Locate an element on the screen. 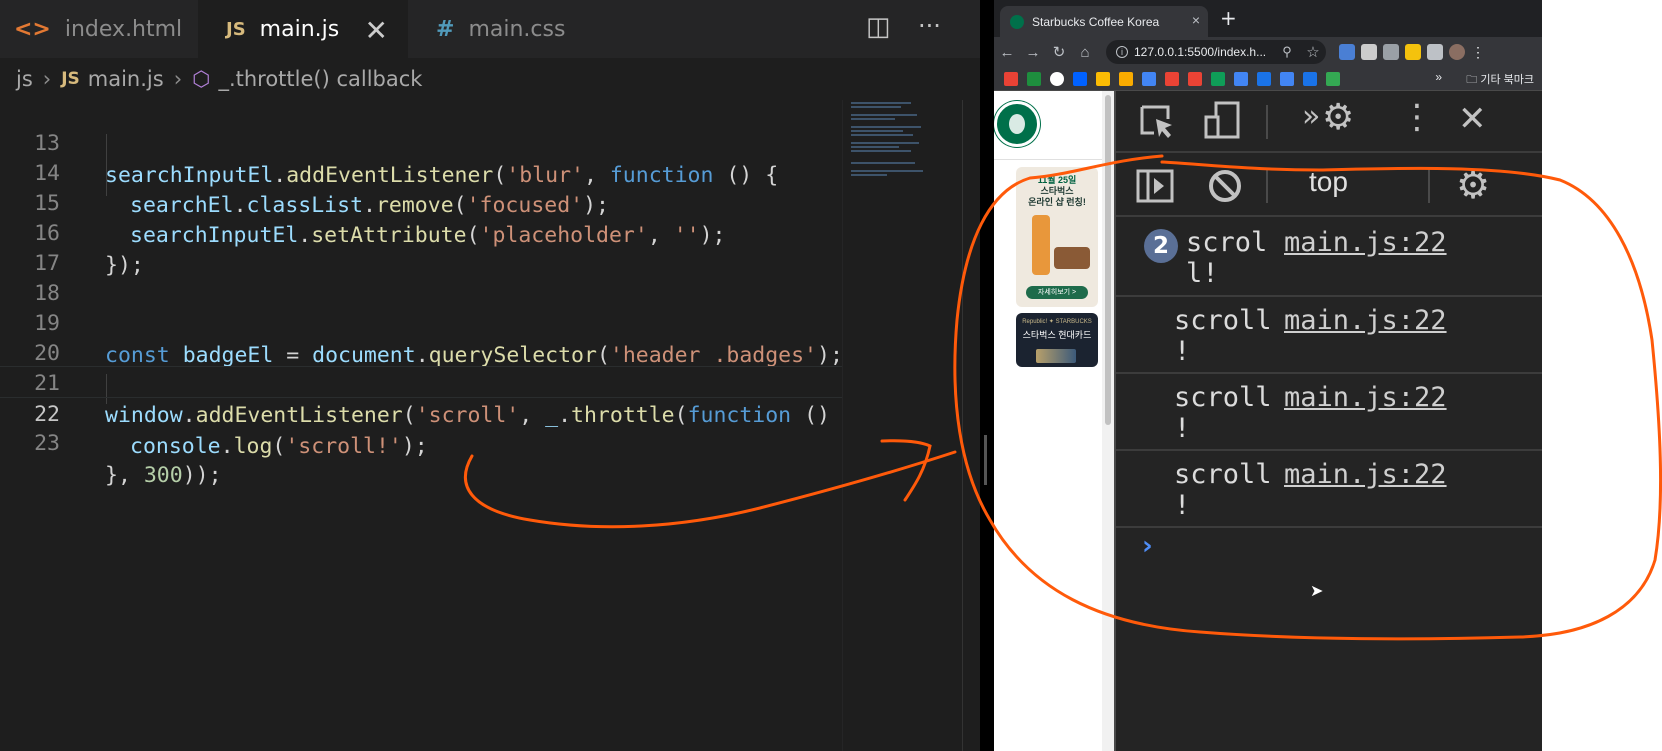 The image size is (1662, 751). bookmarks-bar: » 🗀 기타 북마크 is located at coordinates (1268, 79).